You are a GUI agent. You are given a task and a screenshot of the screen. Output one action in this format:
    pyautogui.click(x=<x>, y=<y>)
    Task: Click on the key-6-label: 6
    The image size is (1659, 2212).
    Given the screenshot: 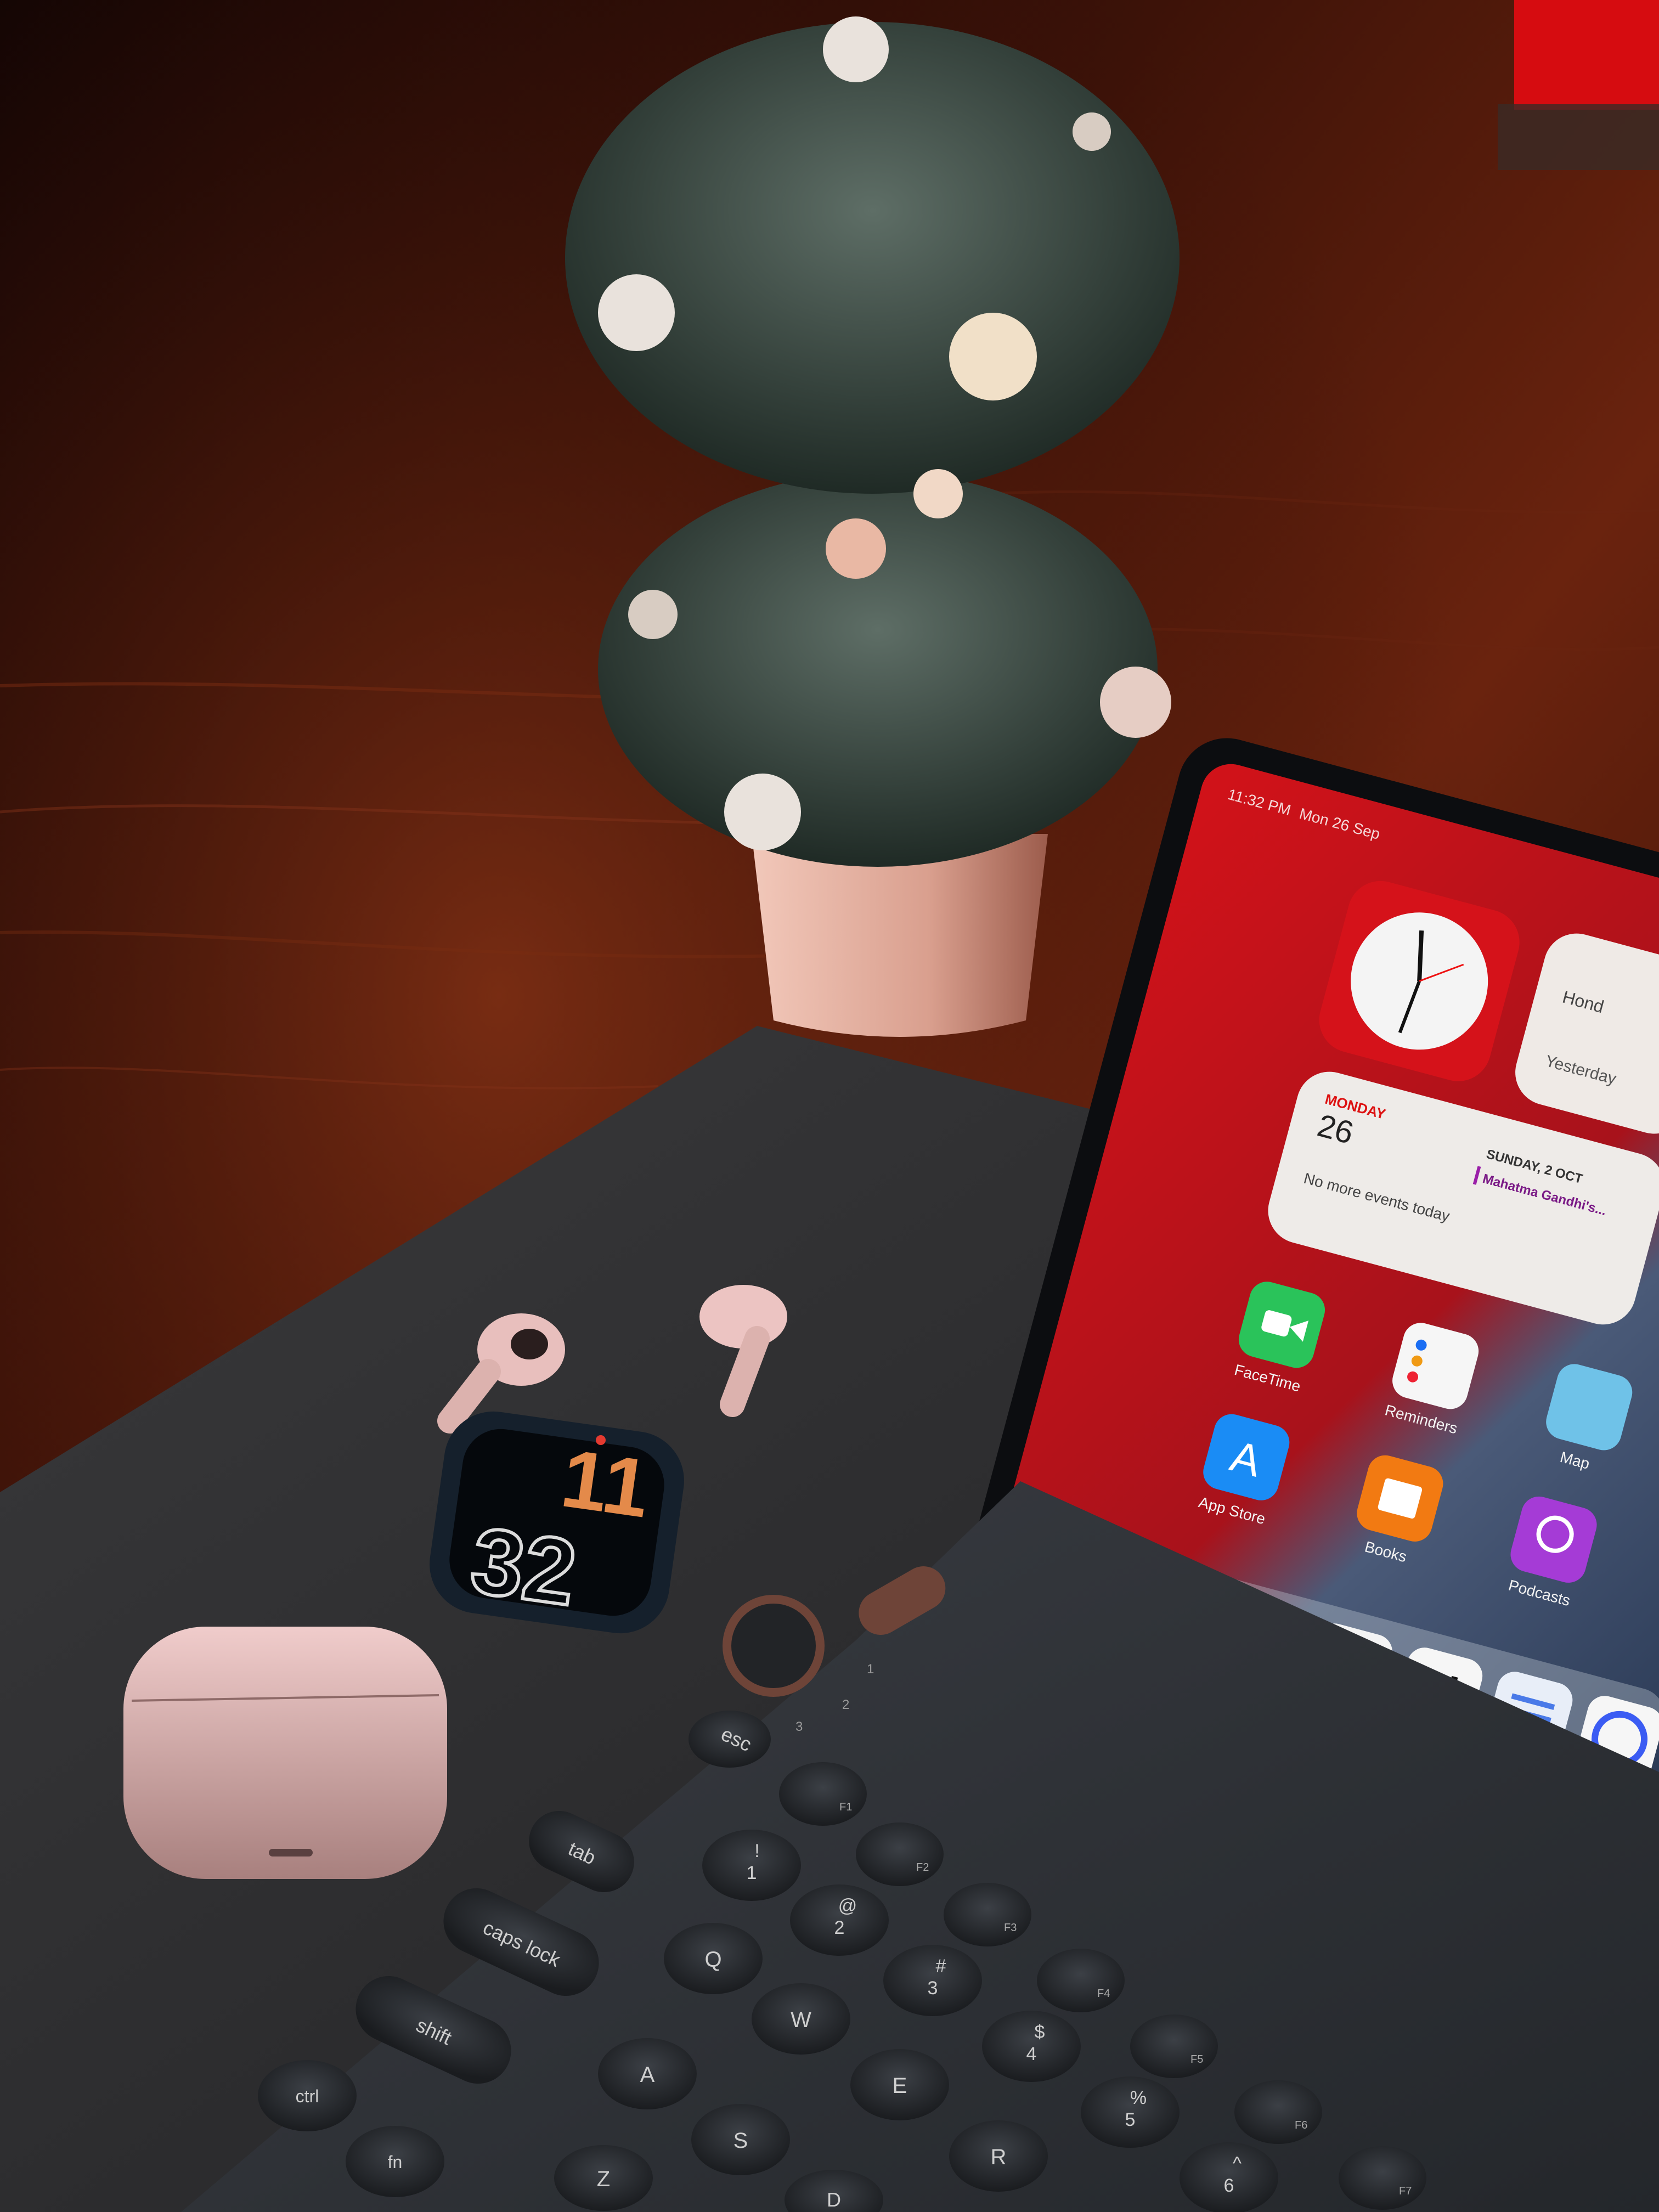 What is the action you would take?
    pyautogui.click(x=1229, y=2186)
    